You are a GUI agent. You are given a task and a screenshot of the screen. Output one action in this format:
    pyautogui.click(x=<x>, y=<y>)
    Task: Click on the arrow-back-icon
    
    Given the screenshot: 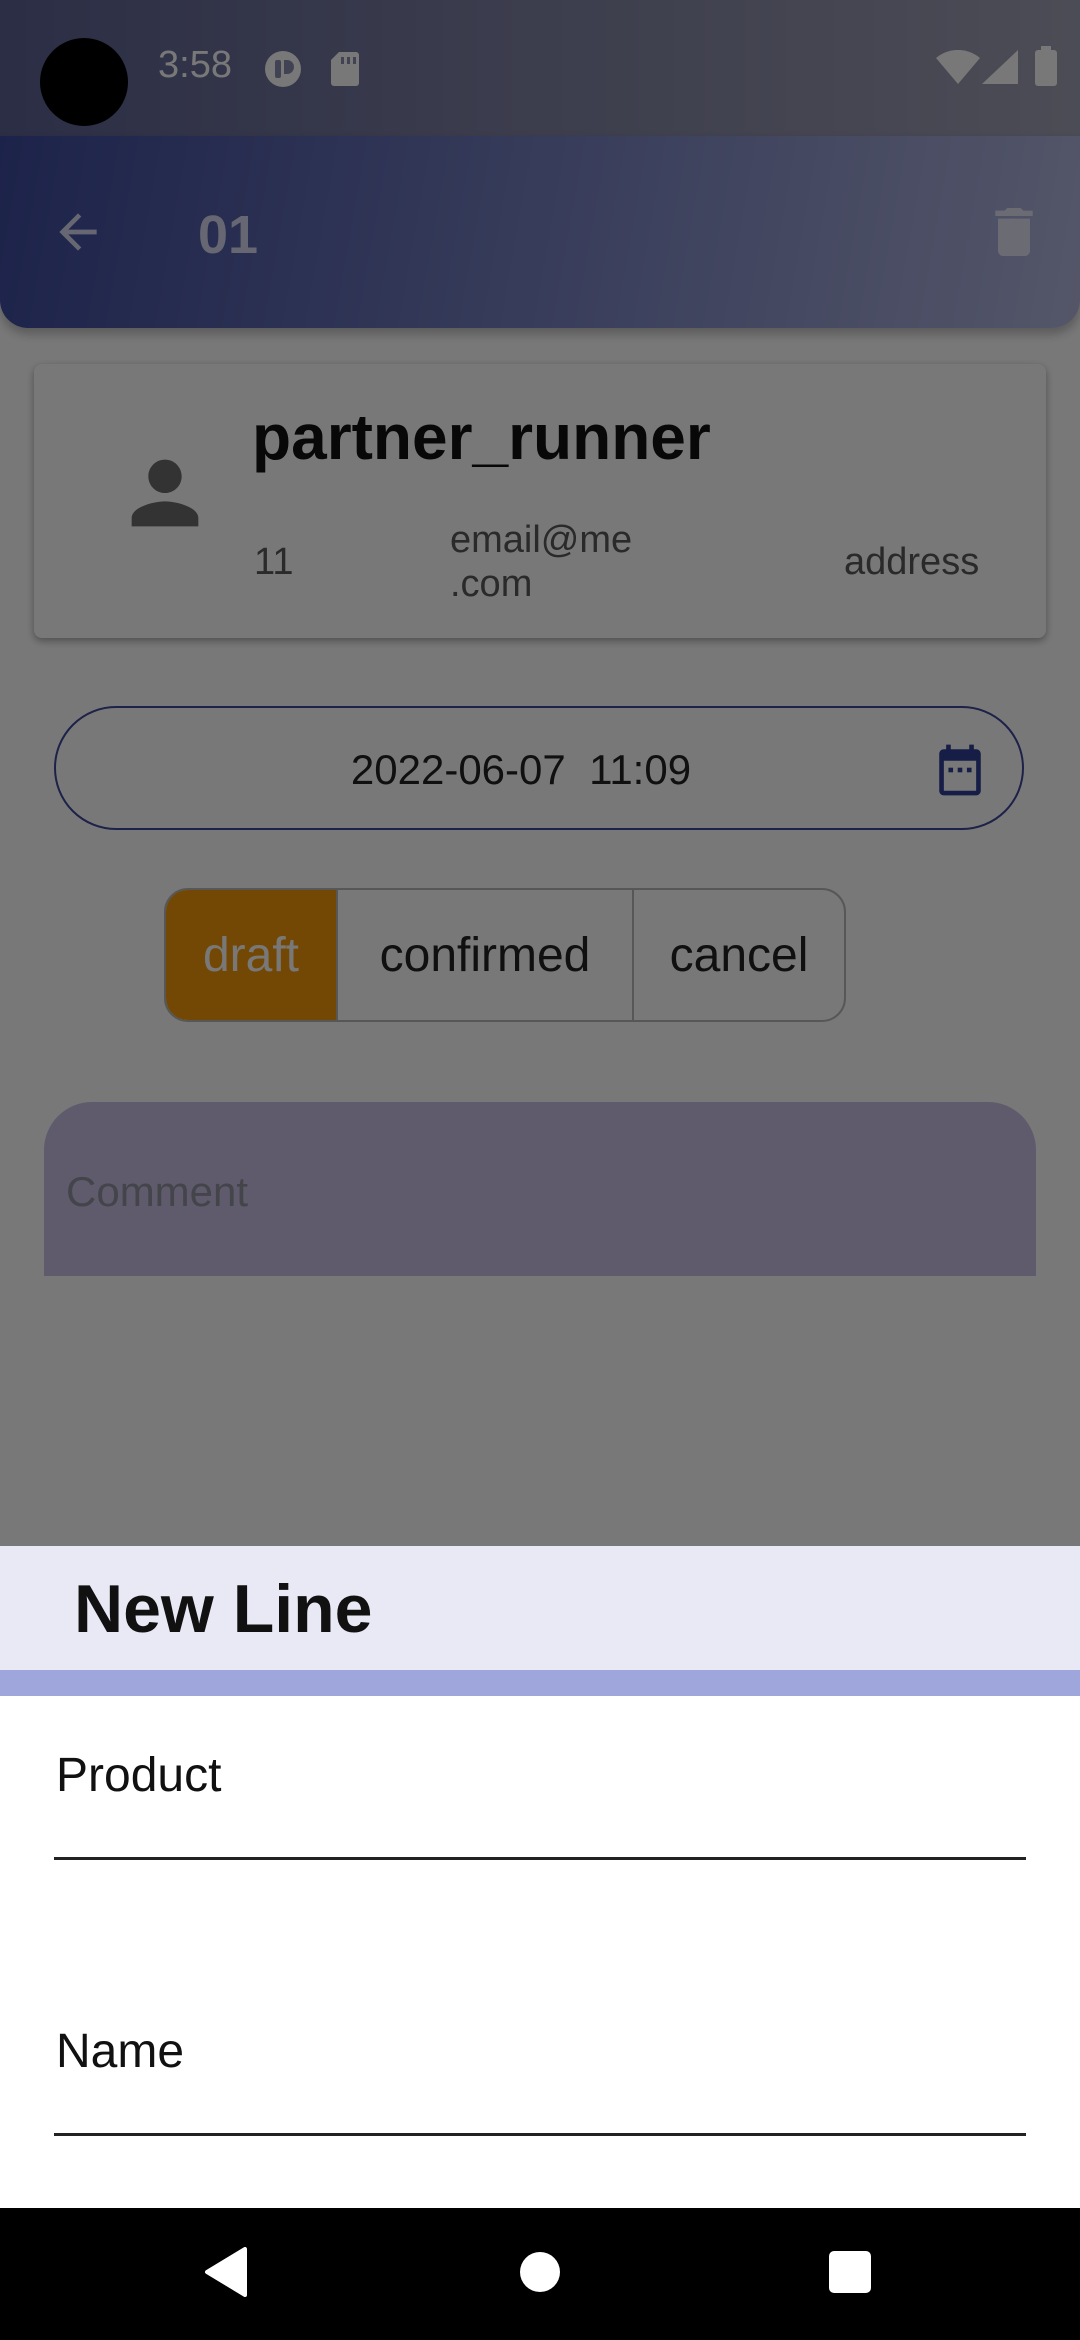 What is the action you would take?
    pyautogui.click(x=78, y=234)
    